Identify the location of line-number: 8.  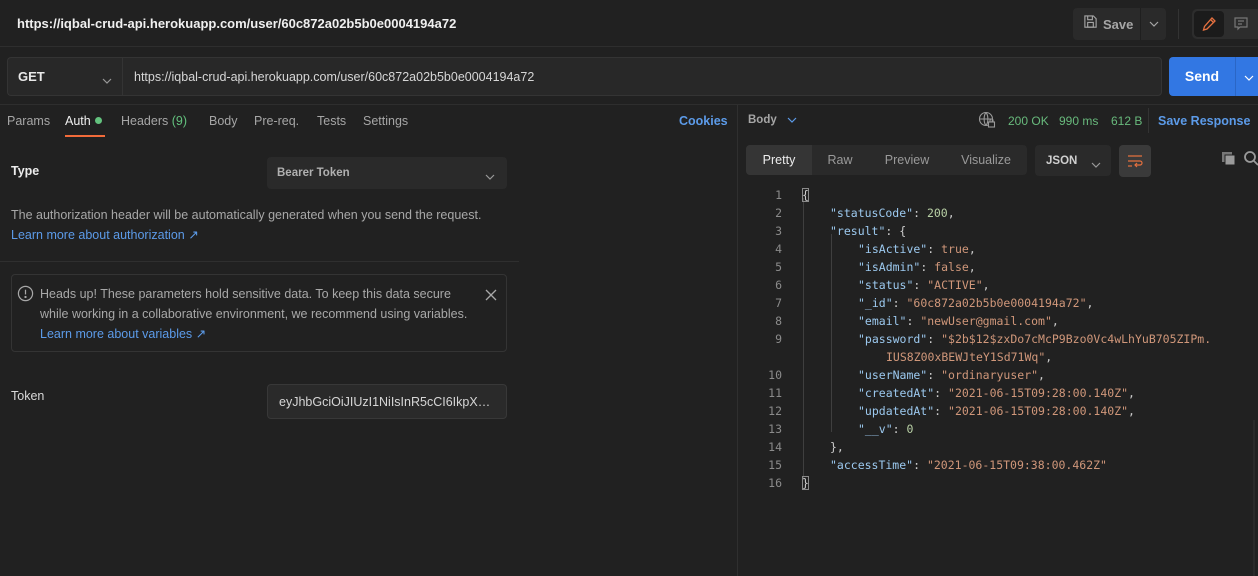
(778, 321).